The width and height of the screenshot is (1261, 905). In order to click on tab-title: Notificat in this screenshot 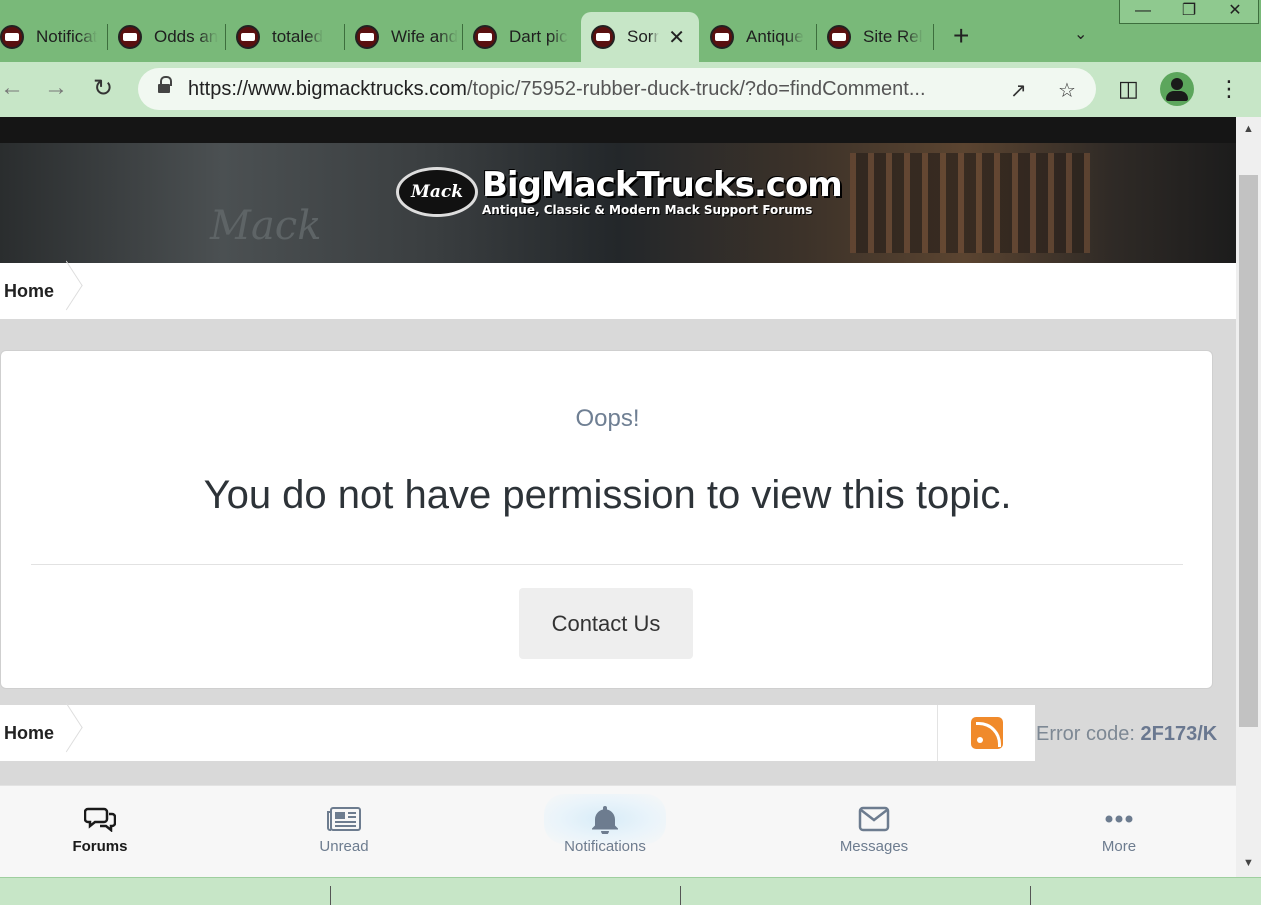, I will do `click(67, 36)`.